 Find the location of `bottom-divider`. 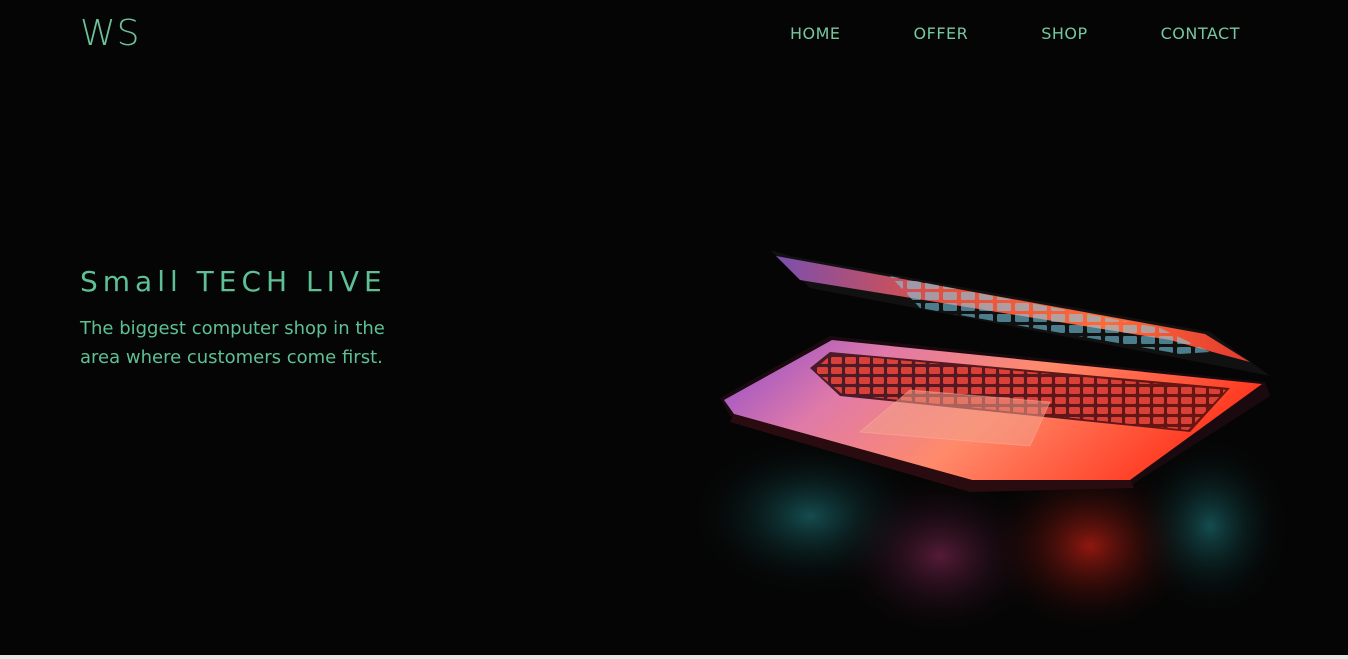

bottom-divider is located at coordinates (674, 657).